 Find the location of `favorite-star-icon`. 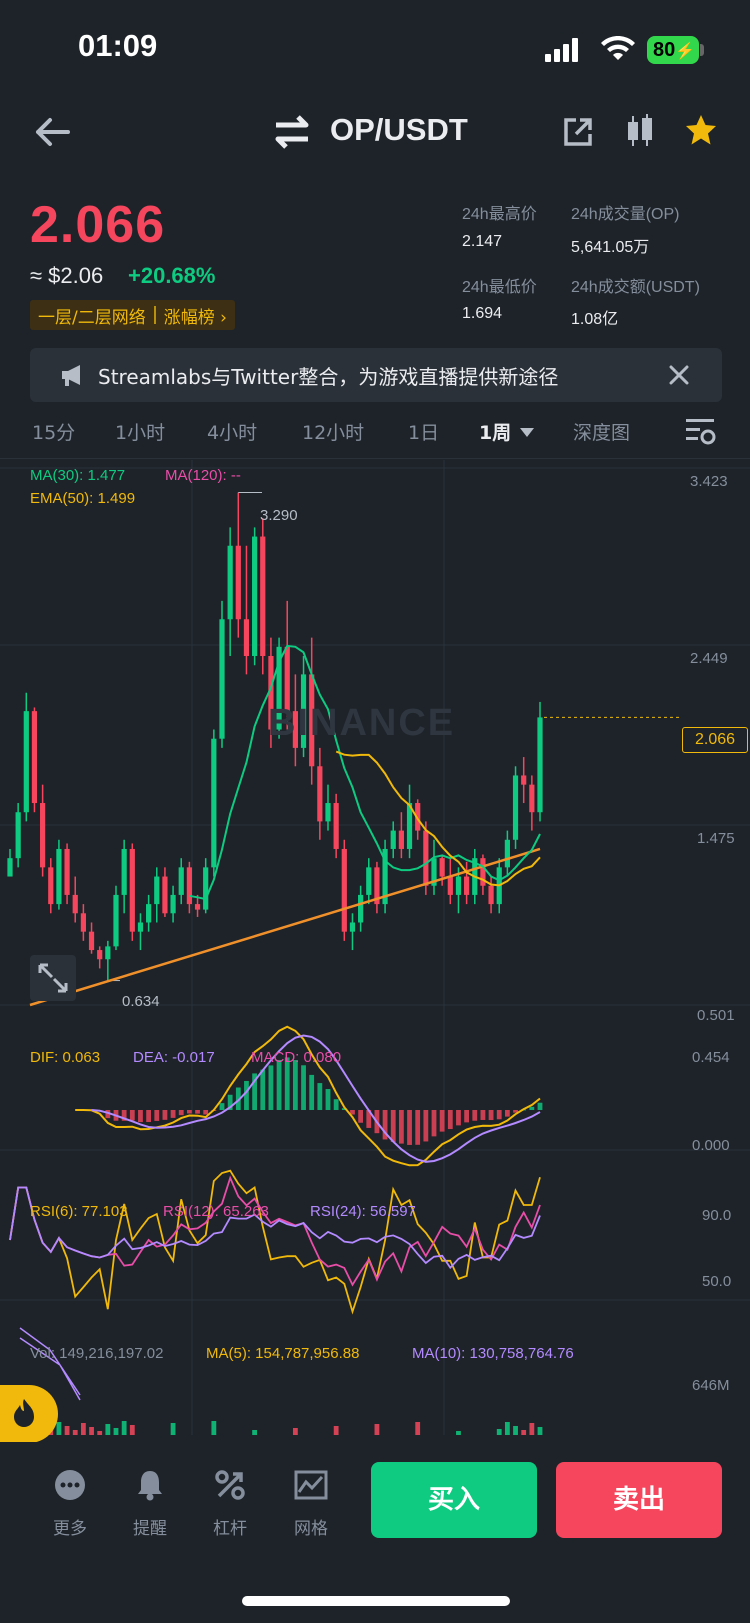

favorite-star-icon is located at coordinates (701, 130).